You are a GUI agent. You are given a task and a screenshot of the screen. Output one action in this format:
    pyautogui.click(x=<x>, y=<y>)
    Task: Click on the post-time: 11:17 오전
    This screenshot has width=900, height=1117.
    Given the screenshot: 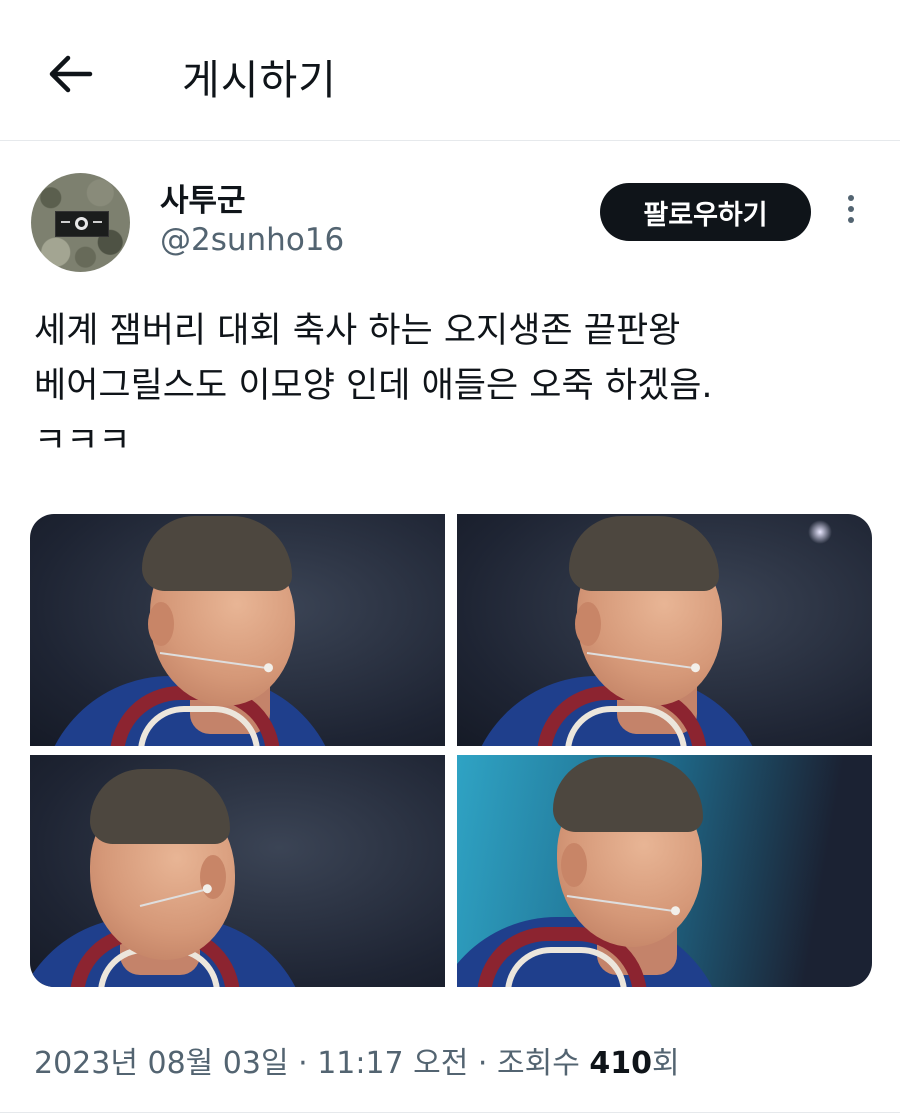 What is the action you would take?
    pyautogui.click(x=393, y=1063)
    